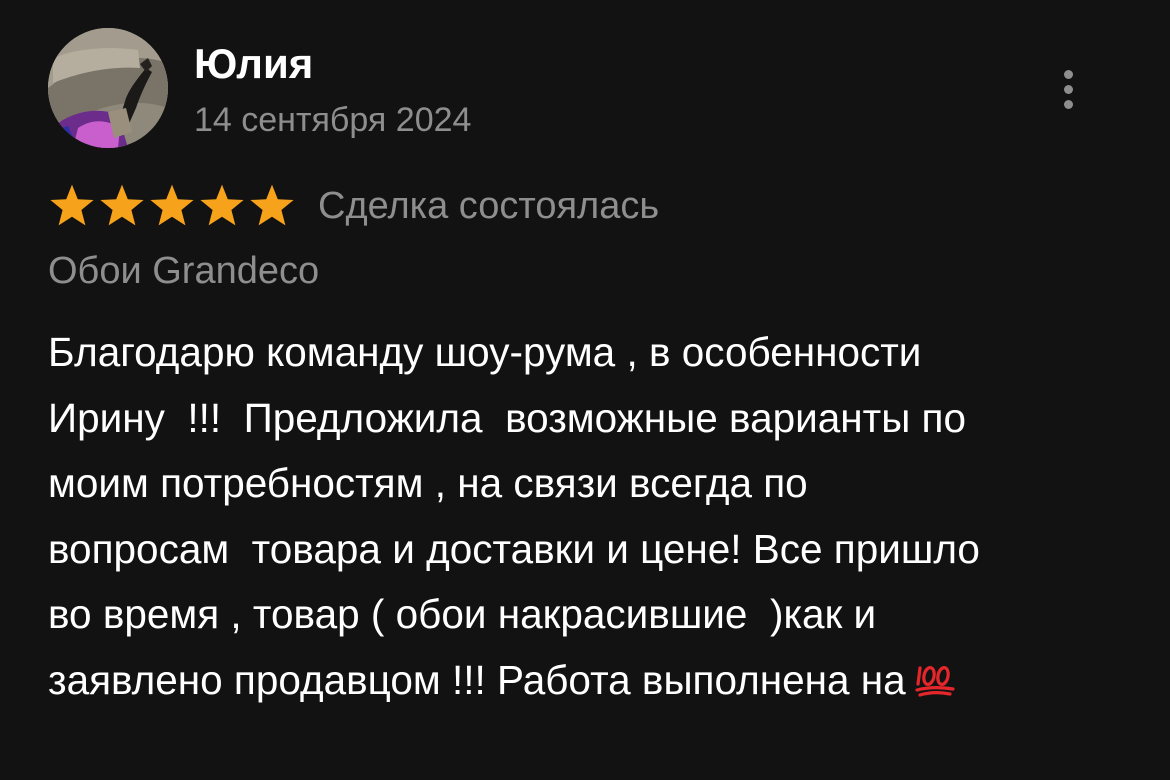 The image size is (1170, 780). Describe the element at coordinates (935, 685) in the screenshot. I see `hundred-points-emoji-icon` at that location.